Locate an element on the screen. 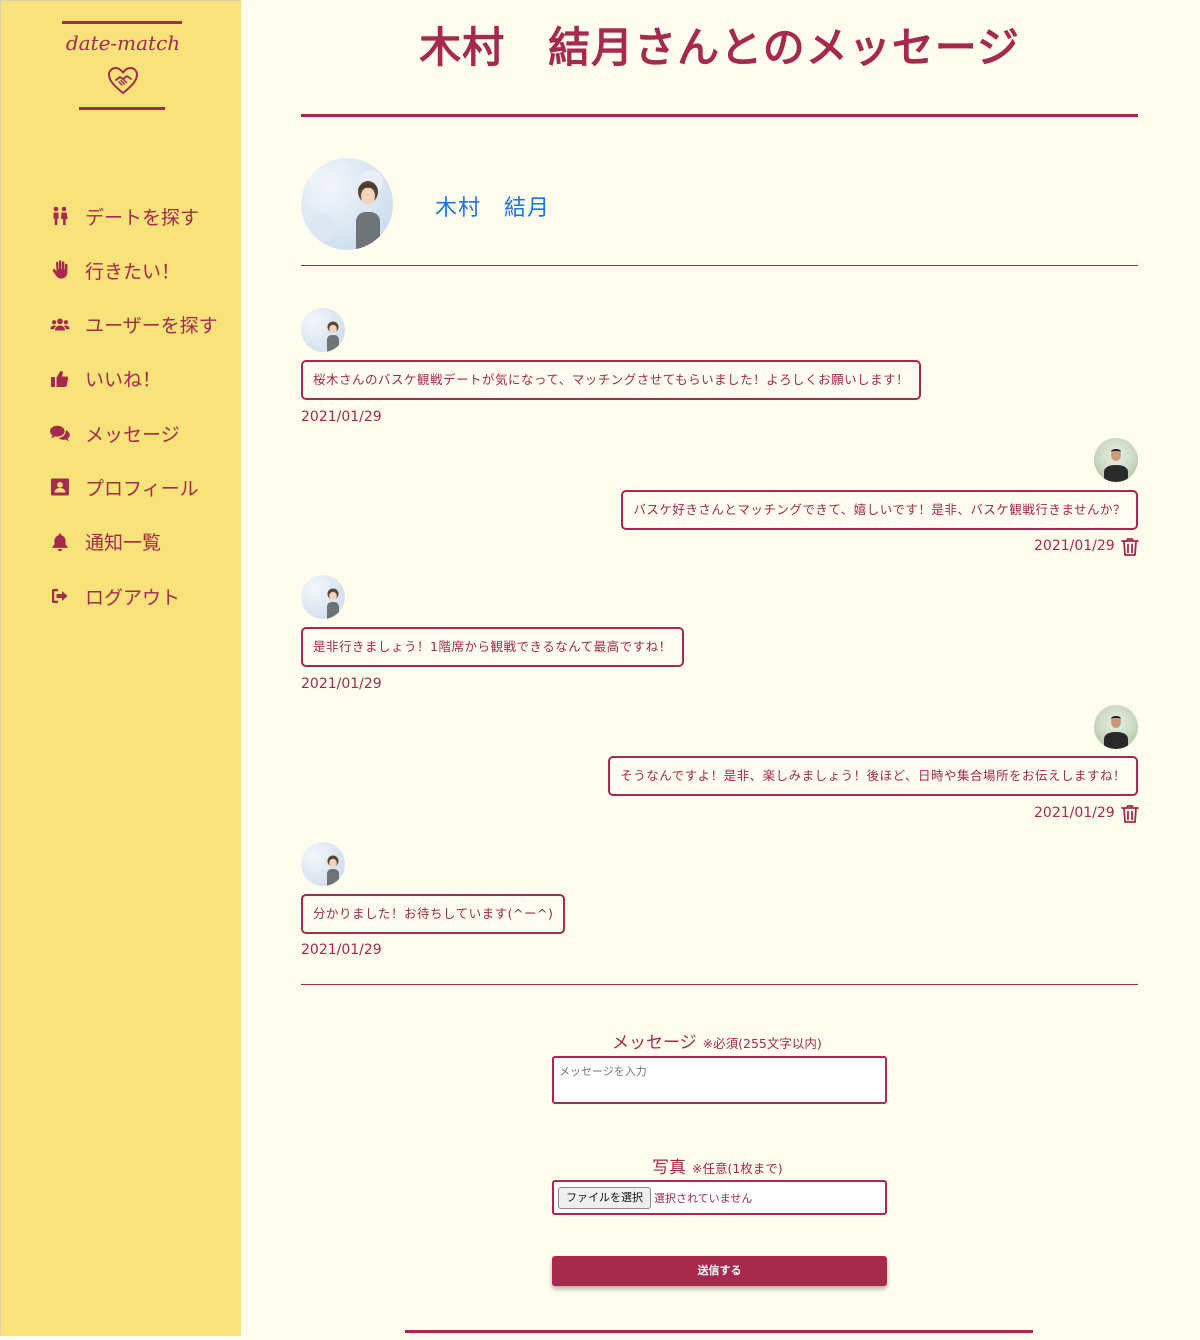 Image resolution: width=1200 pixels, height=1340 pixels. bell-icon is located at coordinates (60, 542).